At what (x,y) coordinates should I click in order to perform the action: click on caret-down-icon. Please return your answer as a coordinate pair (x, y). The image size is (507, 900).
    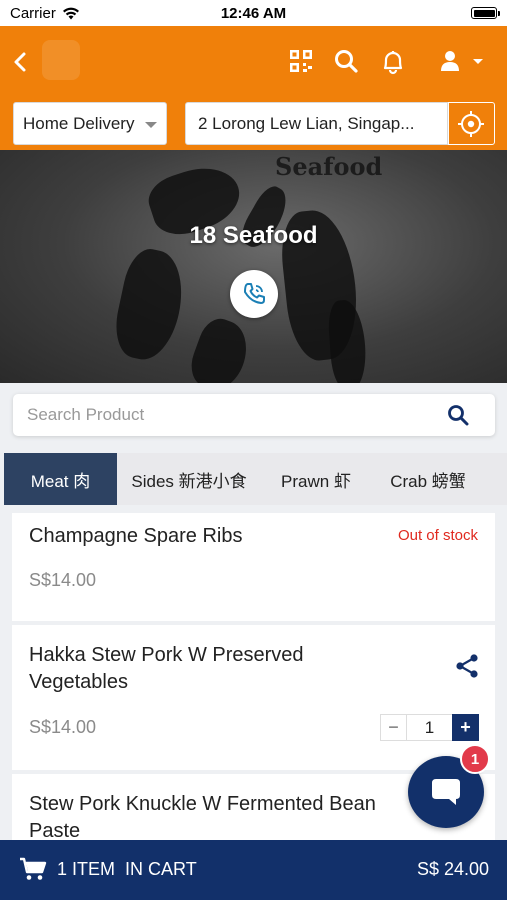
    Looking at the image, I should click on (478, 61).